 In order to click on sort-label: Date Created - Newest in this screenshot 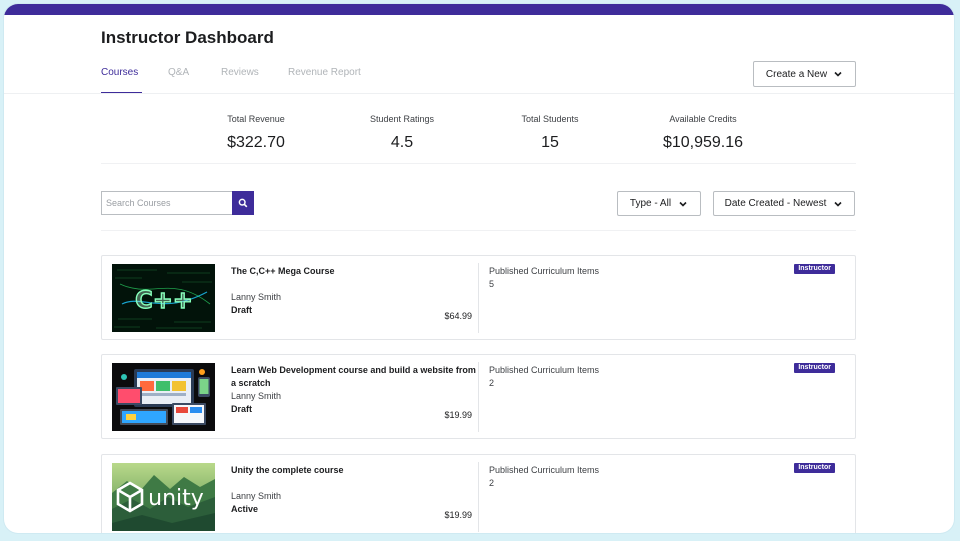, I will do `click(775, 203)`.